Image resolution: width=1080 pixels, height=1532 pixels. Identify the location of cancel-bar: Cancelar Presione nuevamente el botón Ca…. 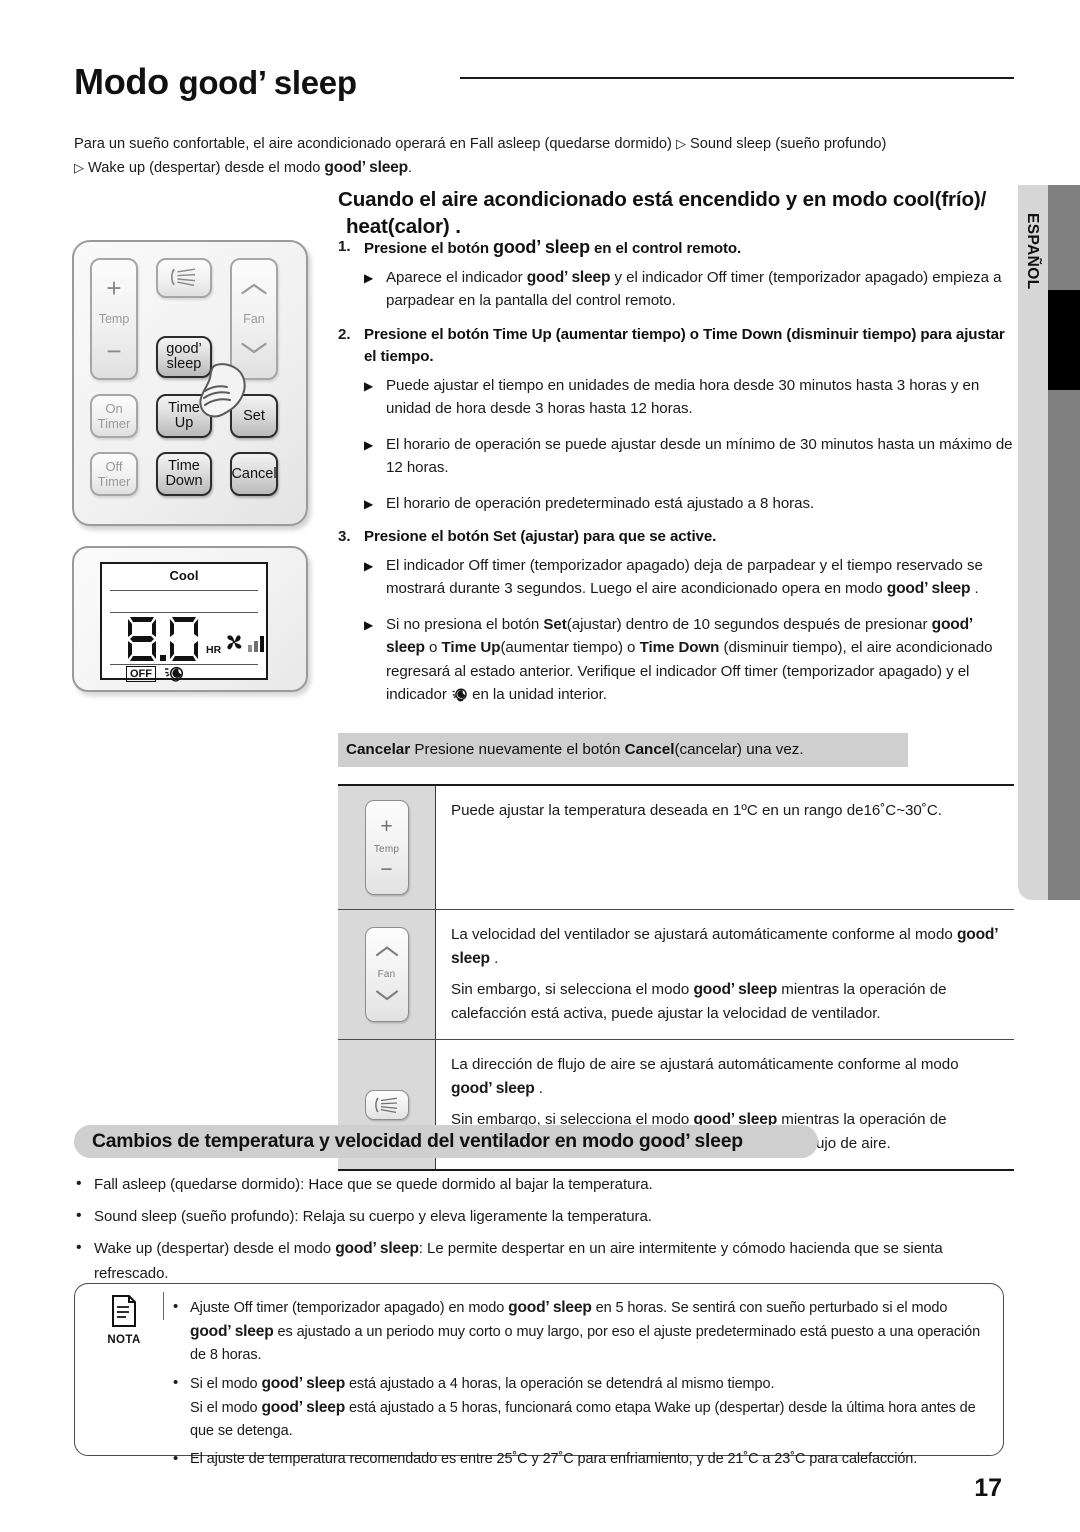
(623, 750).